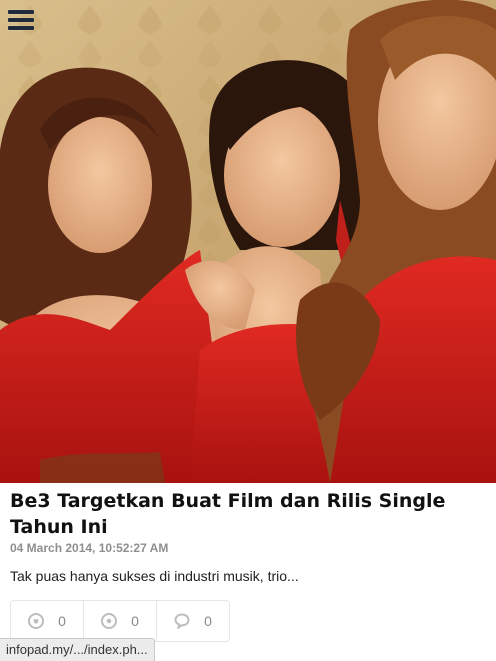  I want to click on article-date: 04 March 2014, 10:52:27 AM, so click(89, 548).